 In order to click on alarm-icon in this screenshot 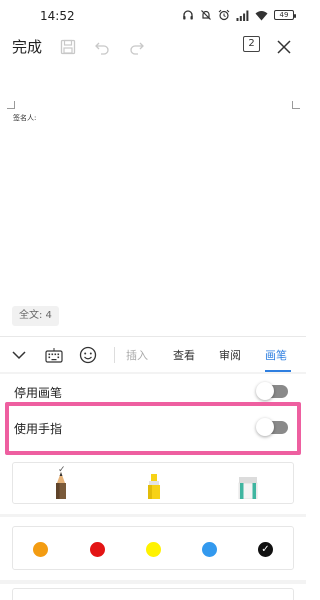, I will do `click(224, 15)`.